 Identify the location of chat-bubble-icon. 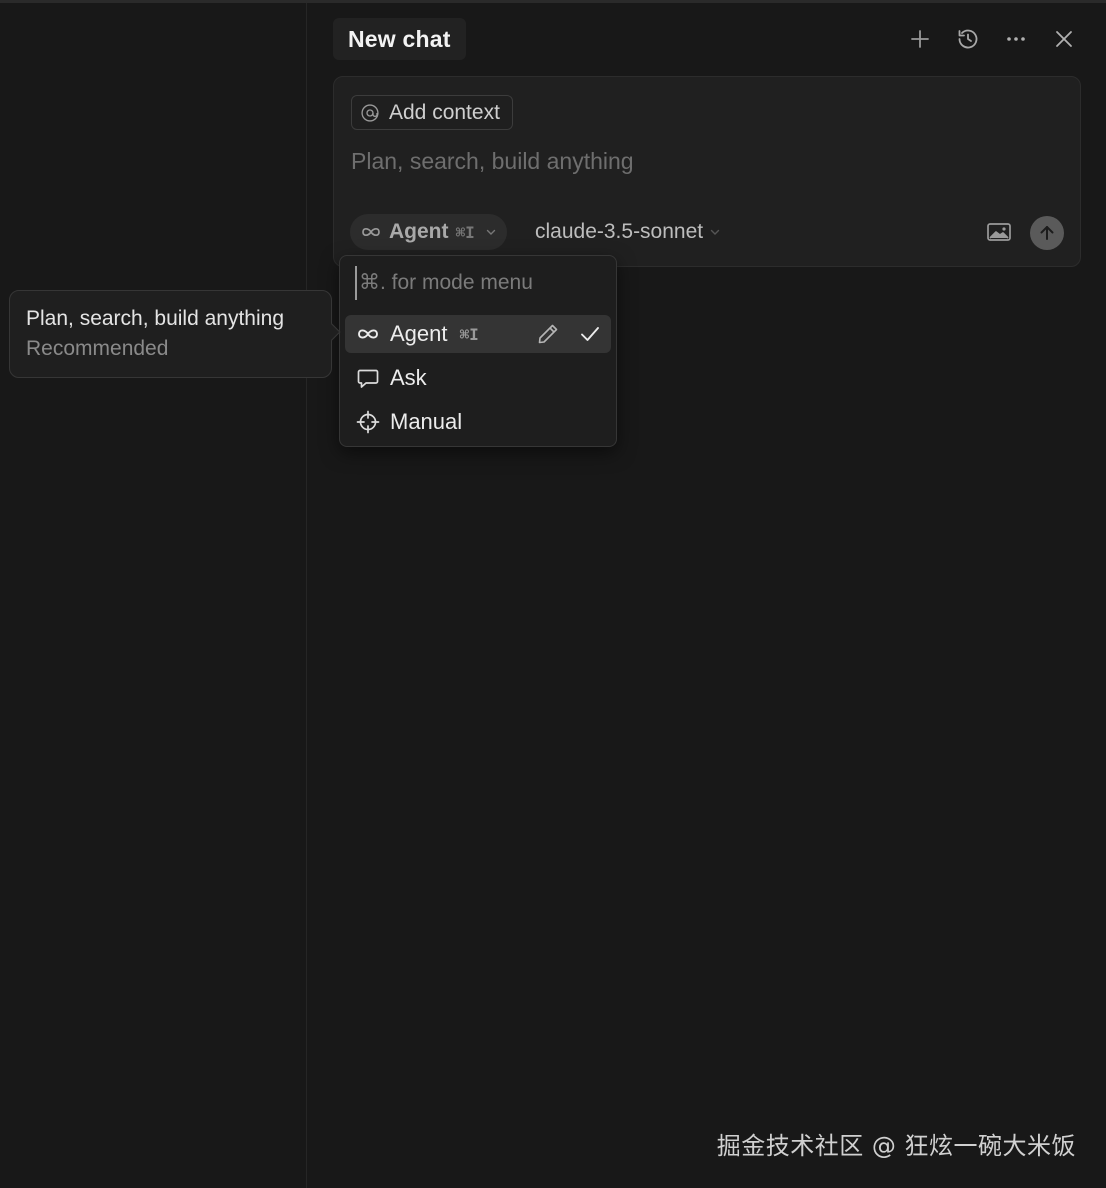
(368, 378).